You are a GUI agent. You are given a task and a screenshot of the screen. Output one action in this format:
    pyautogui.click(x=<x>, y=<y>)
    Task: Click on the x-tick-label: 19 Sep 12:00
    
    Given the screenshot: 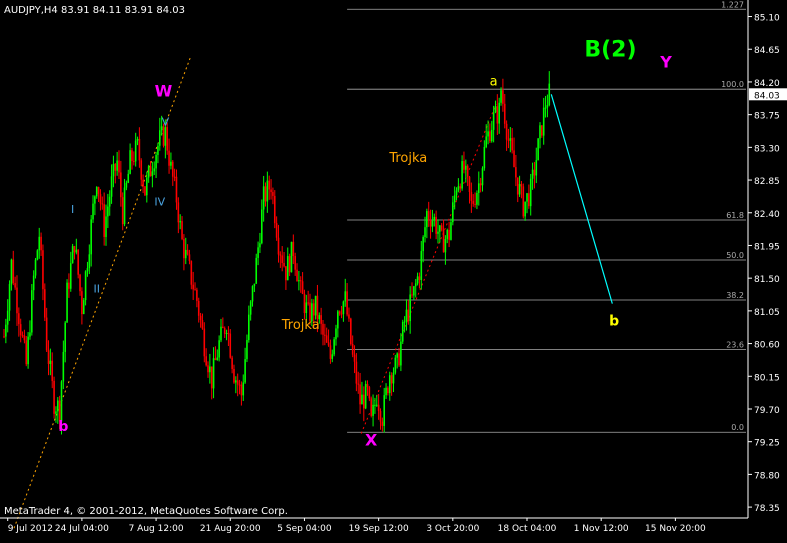 What is the action you would take?
    pyautogui.click(x=379, y=529)
    